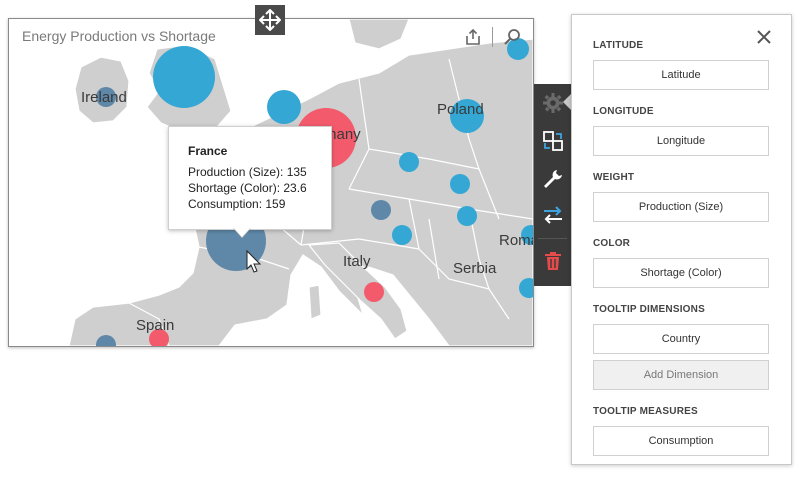  What do you see at coordinates (681, 375) in the screenshot?
I see `add-dimension-button: Add Dimension` at bounding box center [681, 375].